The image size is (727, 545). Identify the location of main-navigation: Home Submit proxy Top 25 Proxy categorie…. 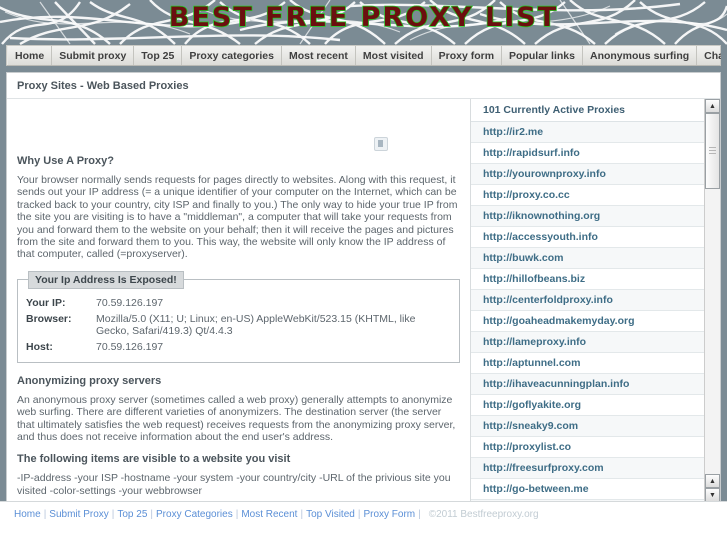
(366, 55).